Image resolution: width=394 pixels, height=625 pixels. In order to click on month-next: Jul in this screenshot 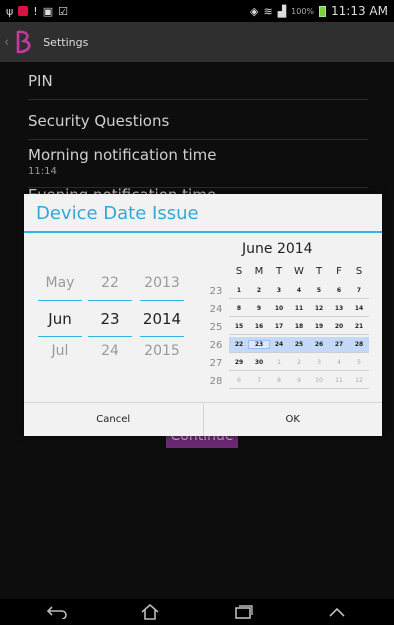, I will do `click(60, 351)`.